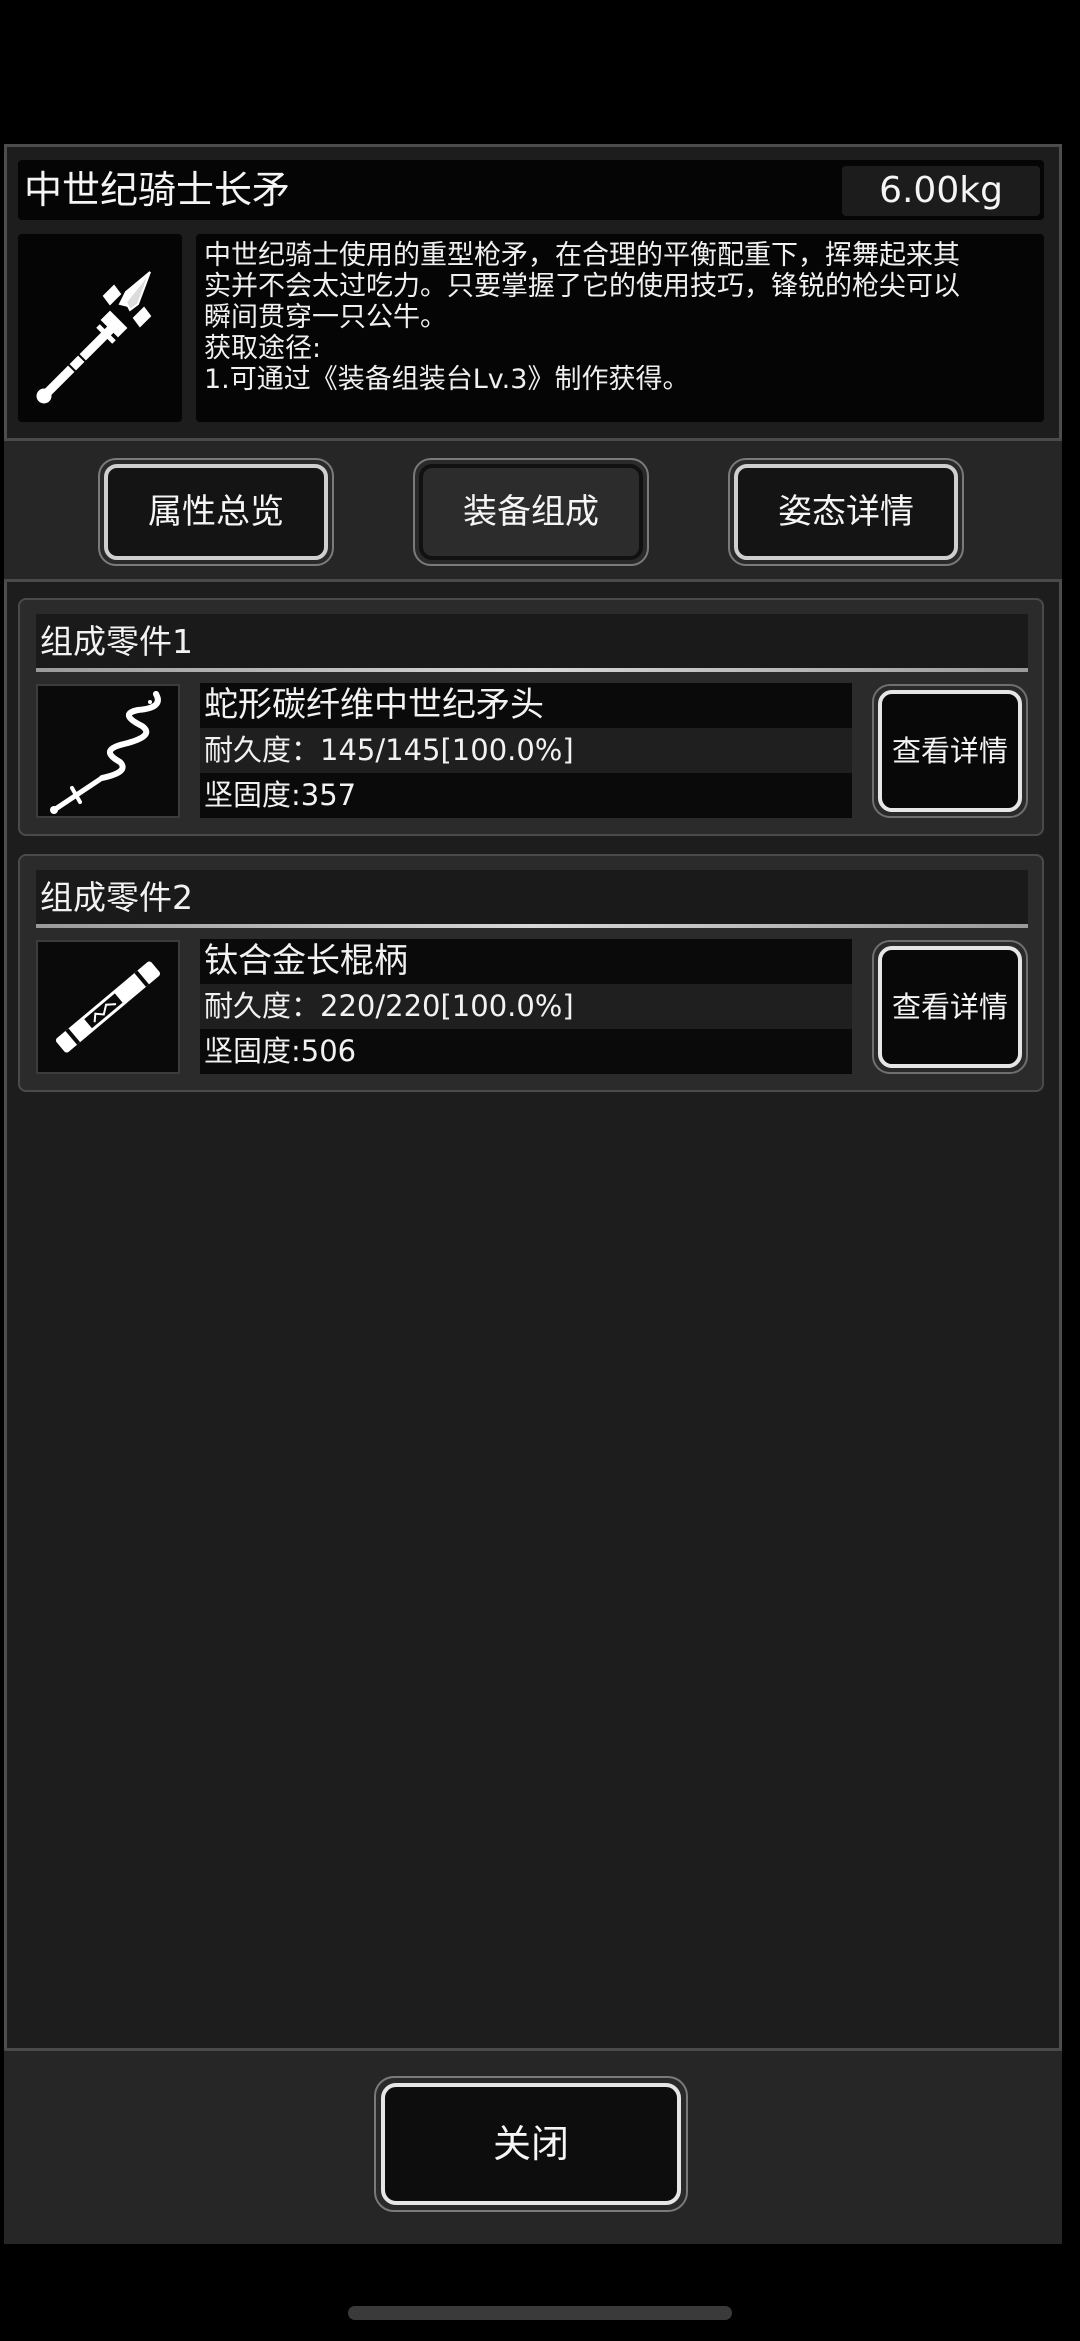  I want to click on staff-handle-icon, so click(108, 1007).